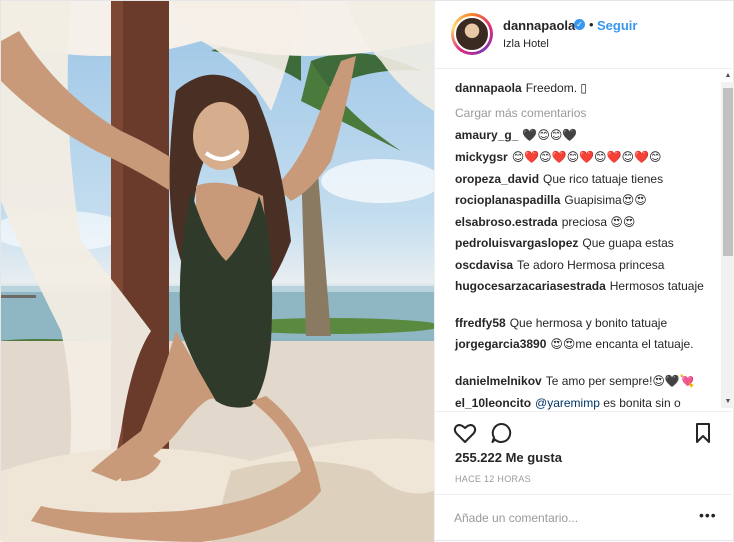  Describe the element at coordinates (493, 403) in the screenshot. I see `comment-username: el_10leoncito` at that location.